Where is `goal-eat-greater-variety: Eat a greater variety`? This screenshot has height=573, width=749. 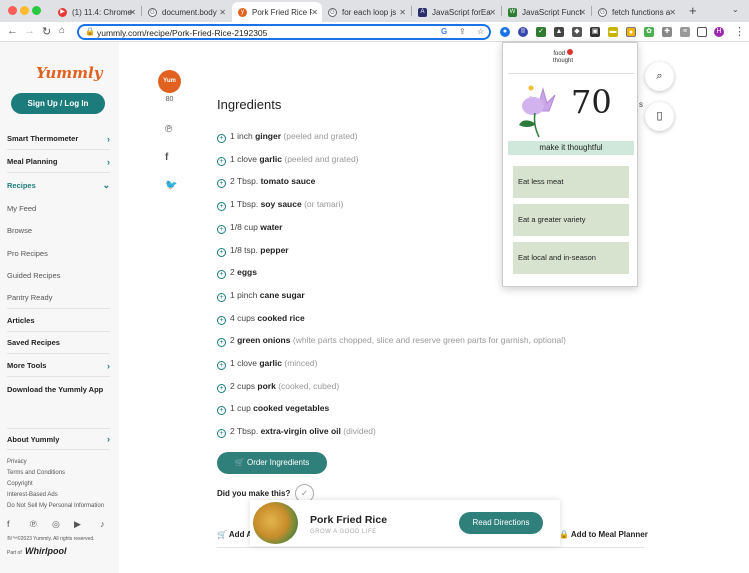
goal-eat-greater-variety: Eat a greater variety is located at coordinates (571, 220).